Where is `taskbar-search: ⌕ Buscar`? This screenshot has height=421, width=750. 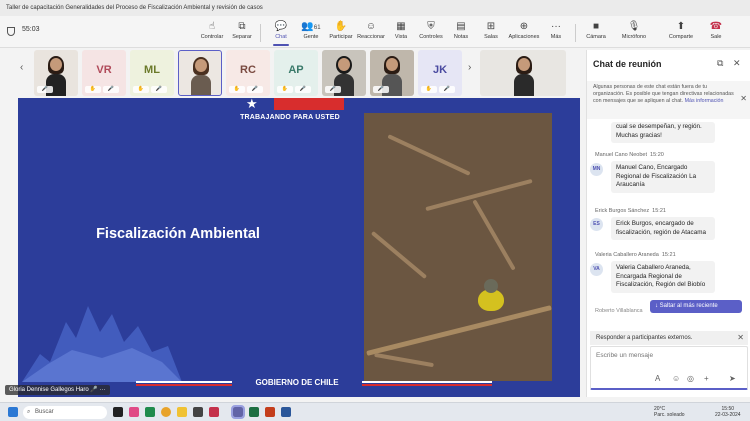 taskbar-search: ⌕ Buscar is located at coordinates (65, 412).